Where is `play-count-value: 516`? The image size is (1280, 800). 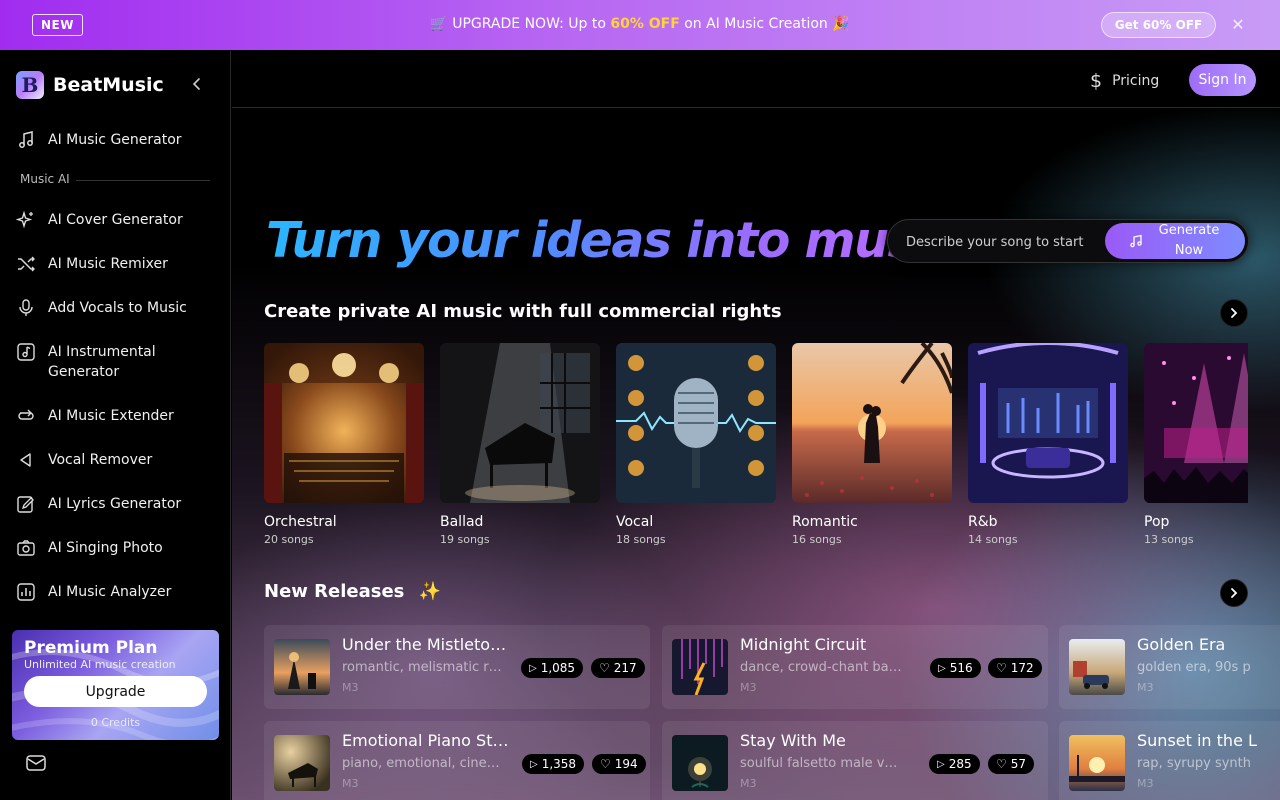
play-count-value: 516 is located at coordinates (961, 668).